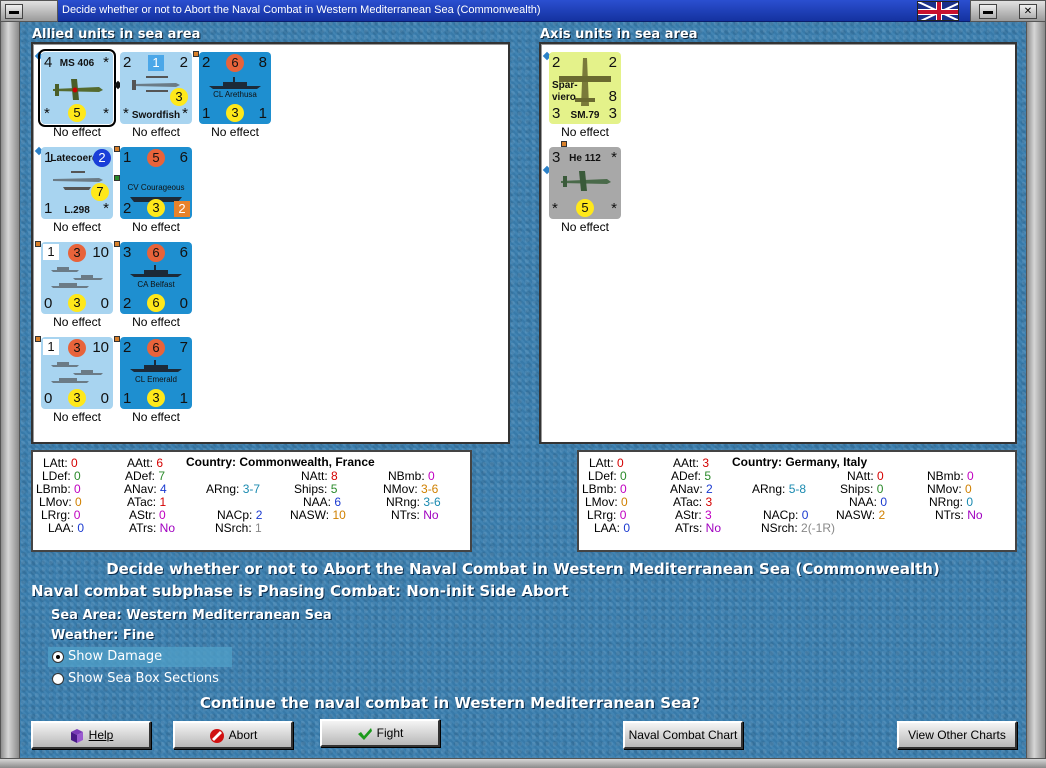 The width and height of the screenshot is (1046, 768). Describe the element at coordinates (91, 735) in the screenshot. I see `help-button: Help` at that location.